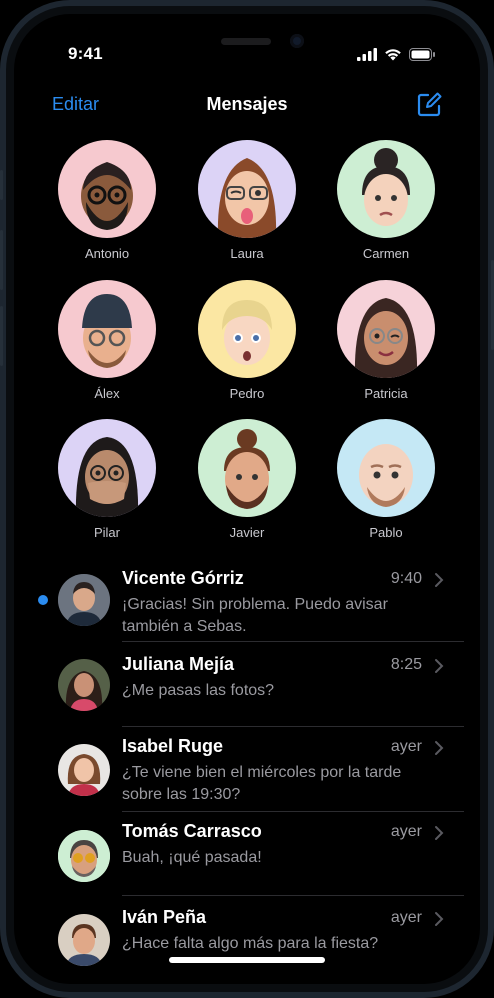  What do you see at coordinates (247, 393) in the screenshot?
I see `pinned-name: Pedro` at bounding box center [247, 393].